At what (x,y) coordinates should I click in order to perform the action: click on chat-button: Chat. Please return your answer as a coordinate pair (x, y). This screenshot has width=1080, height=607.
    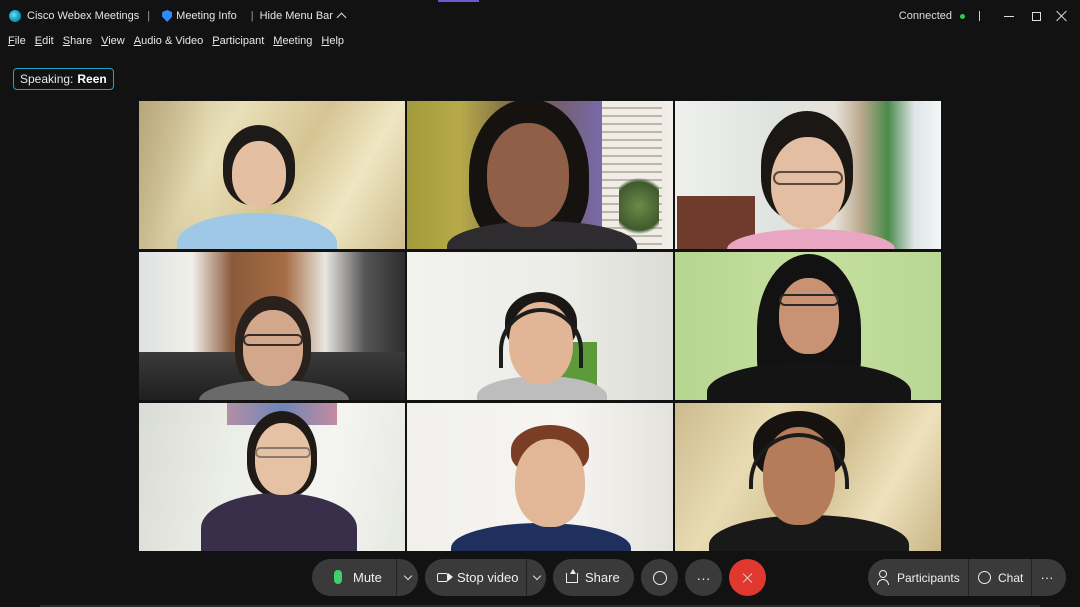
    Looking at the image, I should click on (1000, 577).